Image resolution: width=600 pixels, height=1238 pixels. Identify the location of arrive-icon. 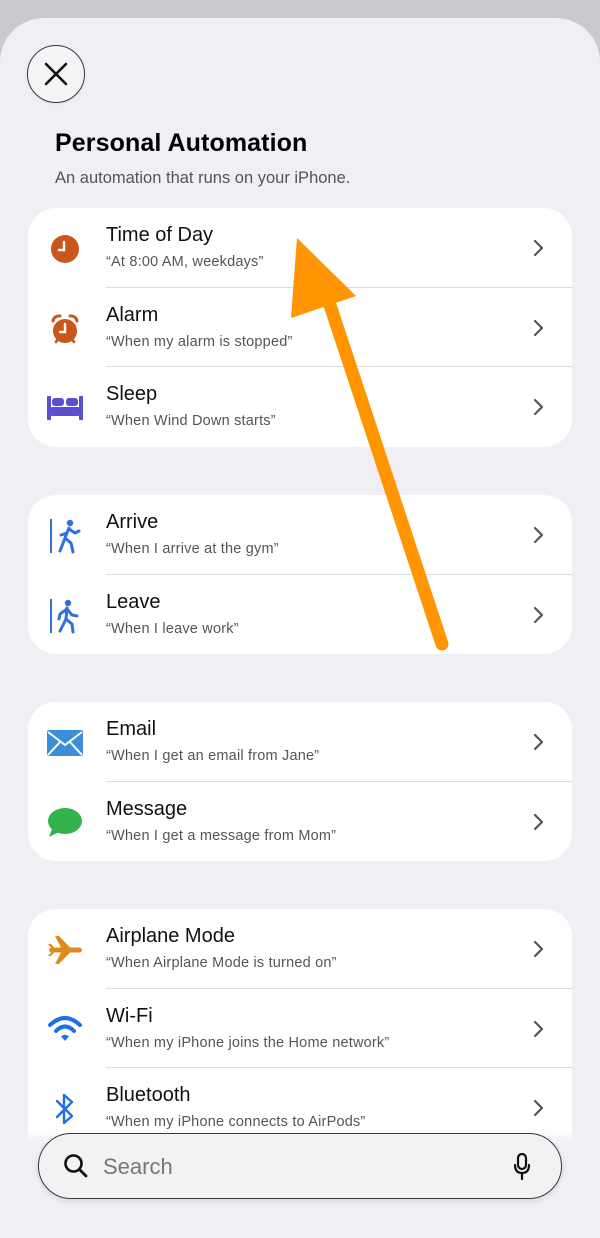
(65, 536).